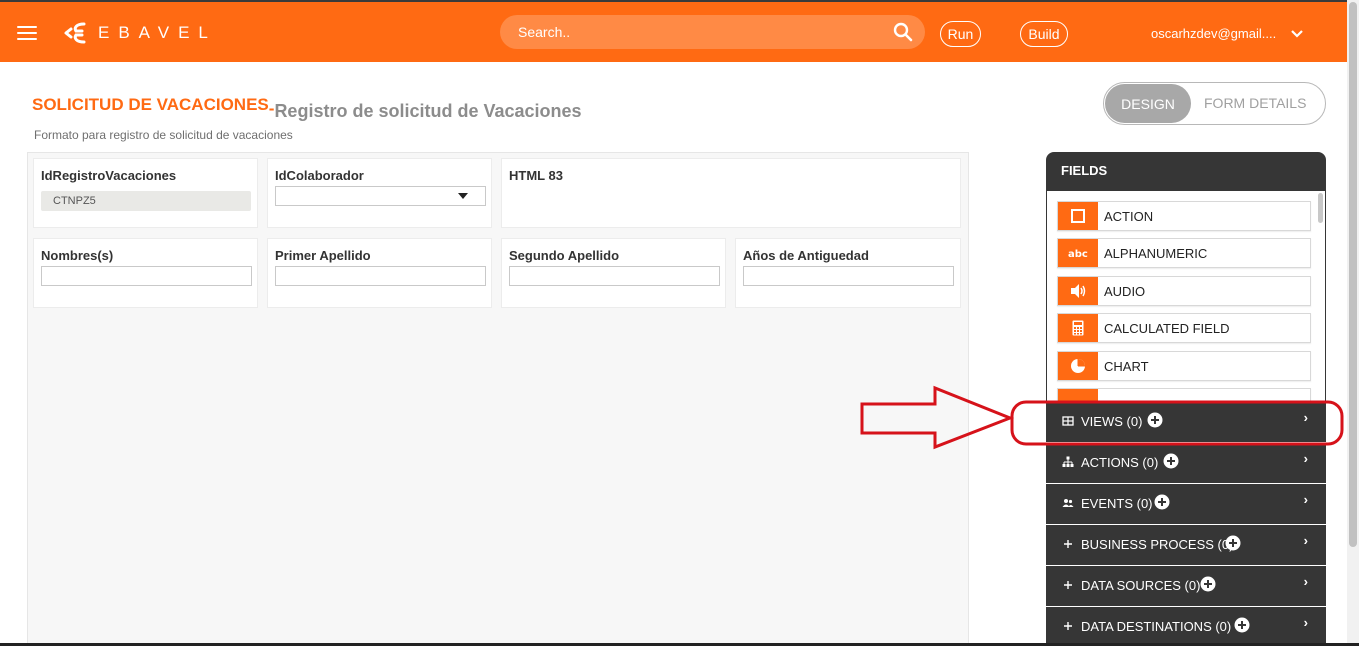 Image resolution: width=1359 pixels, height=646 pixels. Describe the element at coordinates (1044, 34) in the screenshot. I see `build-button: Build` at that location.